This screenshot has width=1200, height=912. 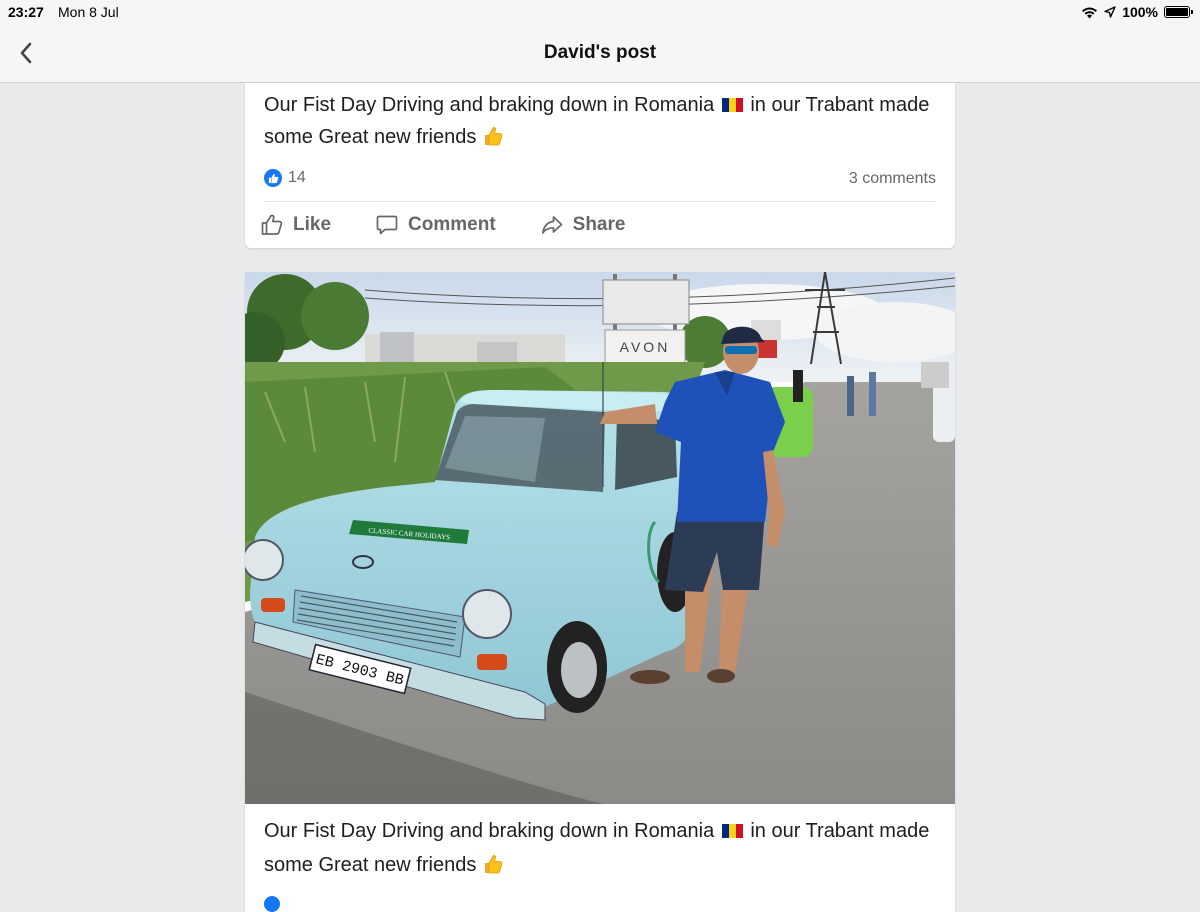 I want to click on like-button: Like, so click(x=295, y=225).